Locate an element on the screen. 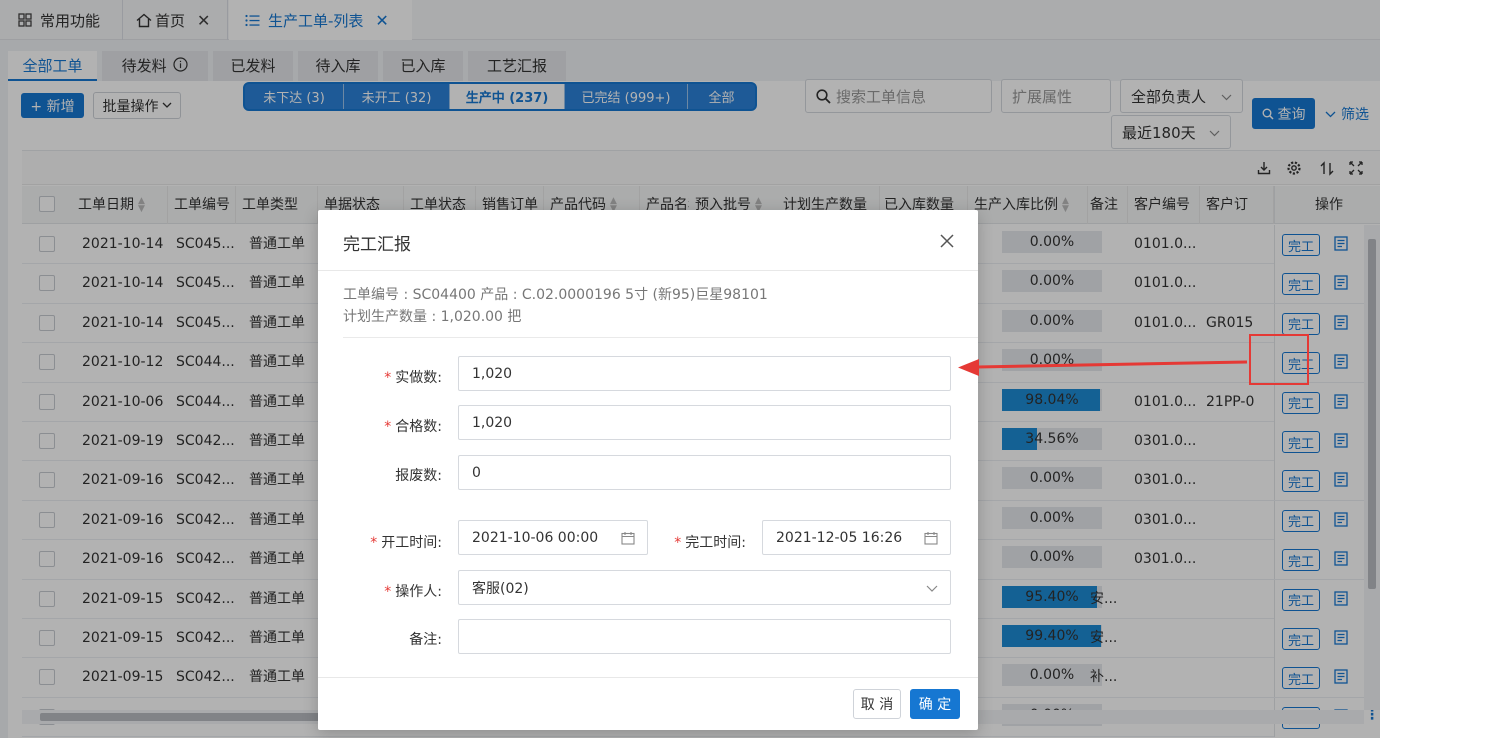 This screenshot has height=738, width=1490. start-time-picker: 2021-10-06 00:00 is located at coordinates (553, 537).